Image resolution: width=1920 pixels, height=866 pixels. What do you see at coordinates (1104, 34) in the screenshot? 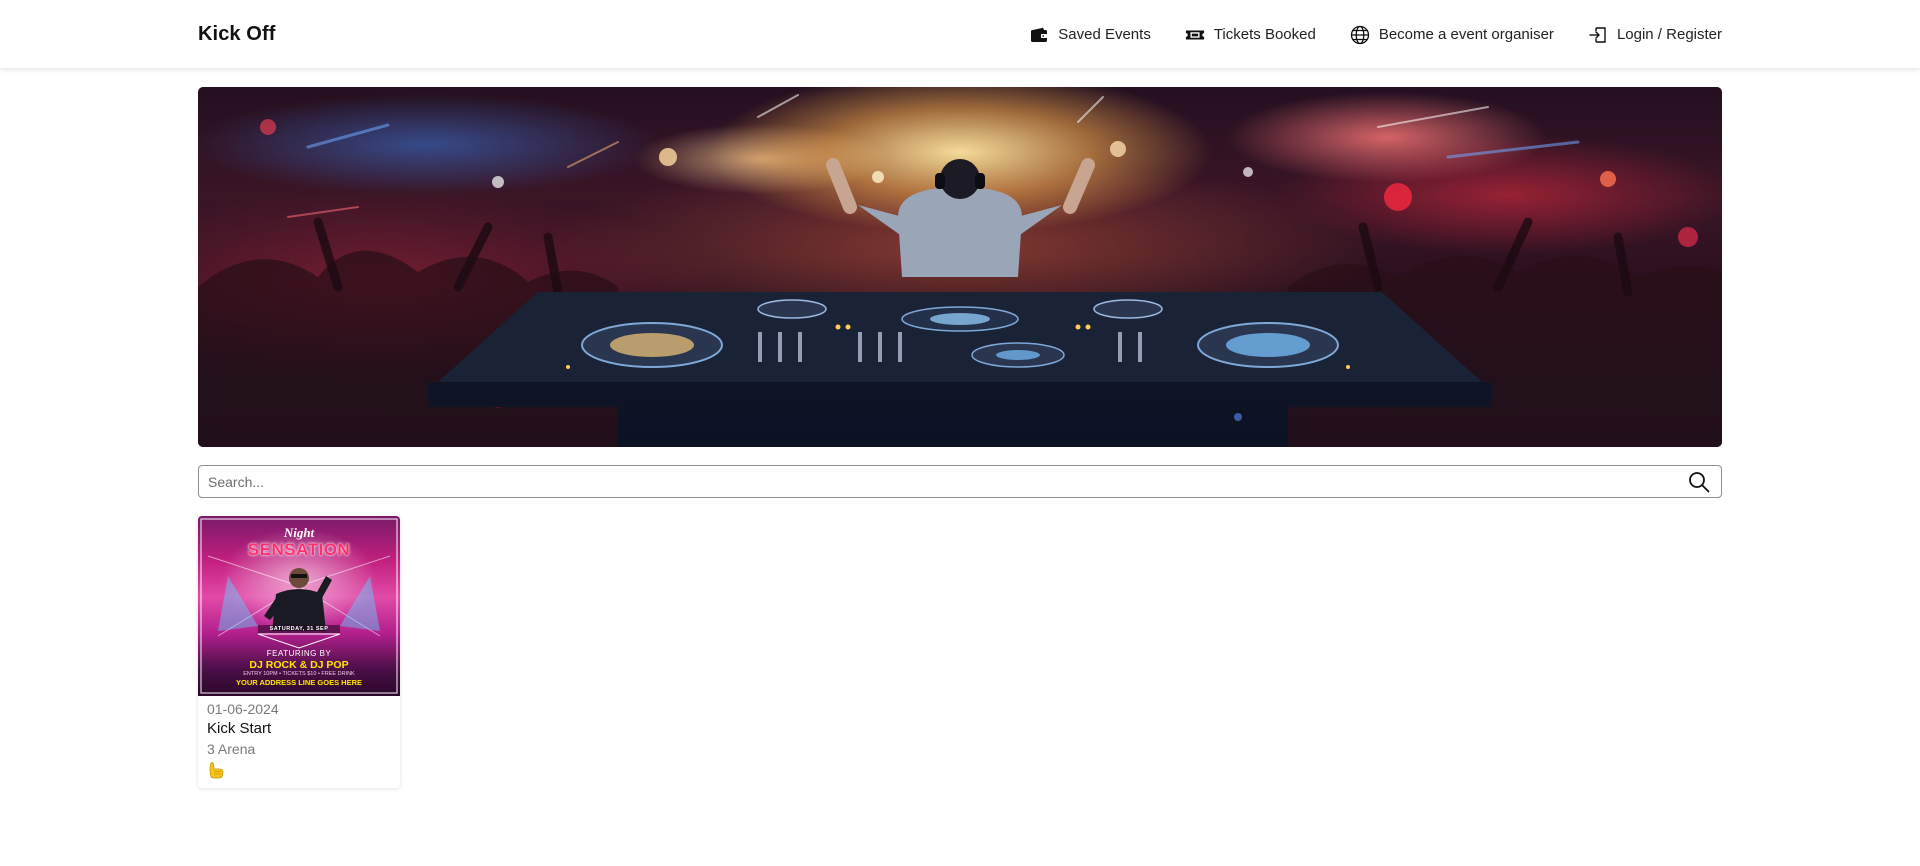
I see `nav-saved-events-label: Saved Events` at bounding box center [1104, 34].